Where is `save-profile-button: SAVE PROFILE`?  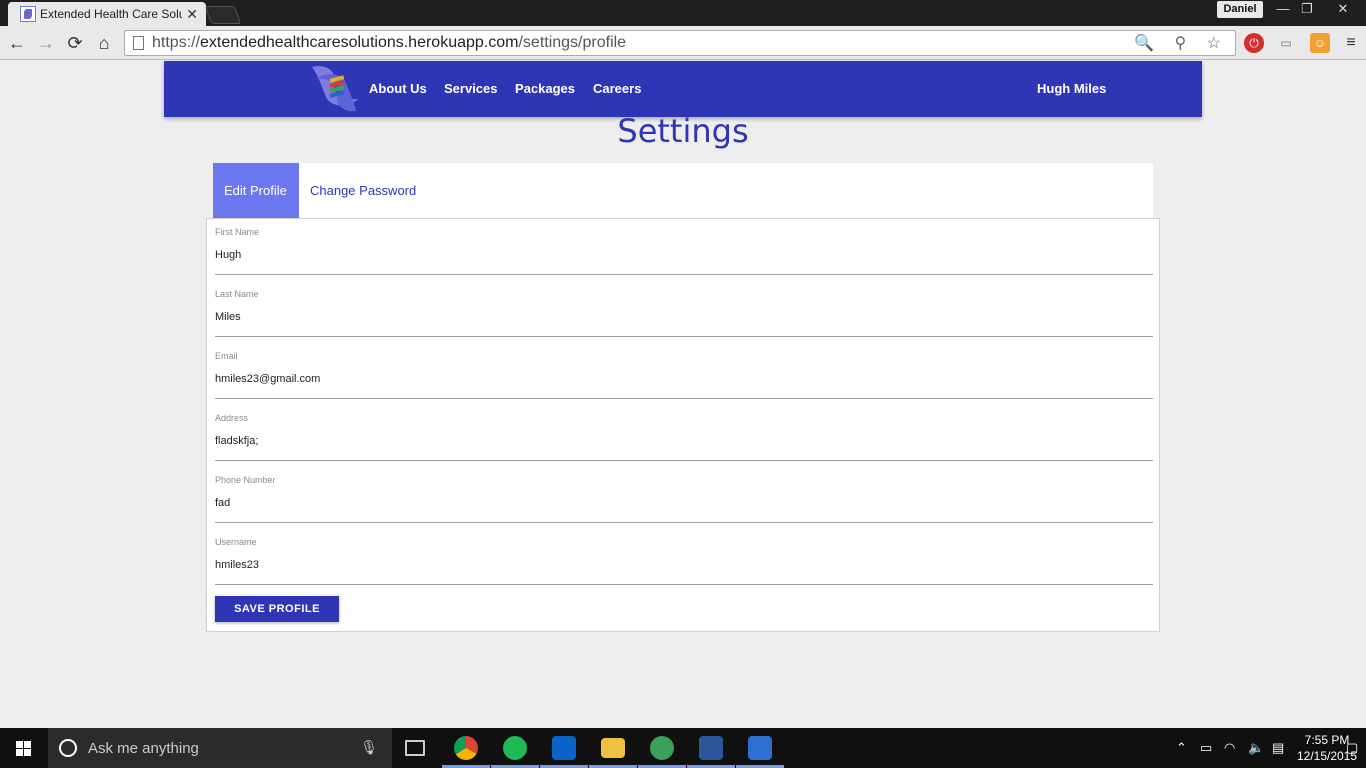 save-profile-button: SAVE PROFILE is located at coordinates (277, 609).